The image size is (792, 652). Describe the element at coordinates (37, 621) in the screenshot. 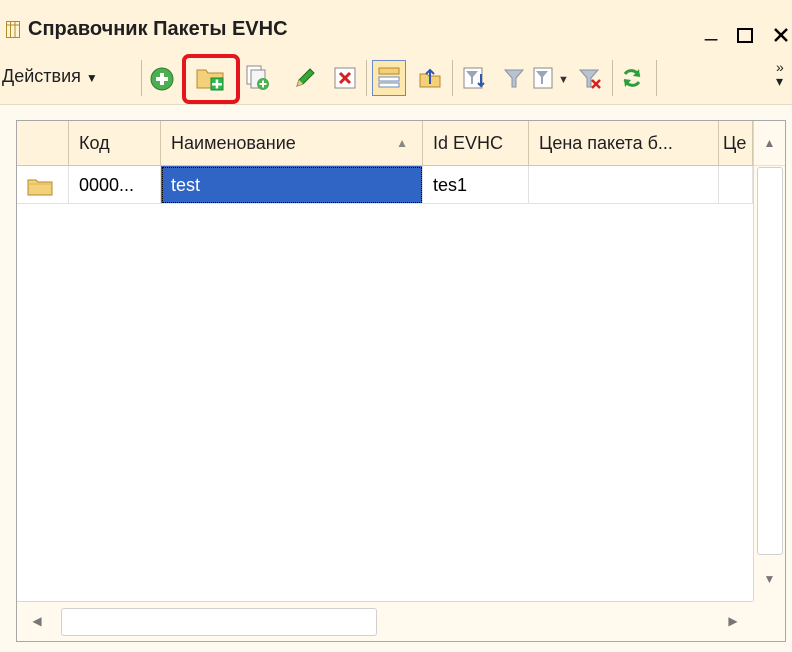

I see `scroll-left-arrow-icon: ◀` at that location.